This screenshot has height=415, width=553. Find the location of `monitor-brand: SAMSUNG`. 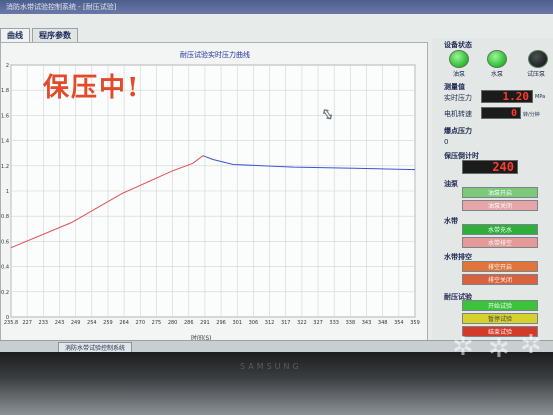

monitor-brand: SAMSUNG is located at coordinates (271, 366).